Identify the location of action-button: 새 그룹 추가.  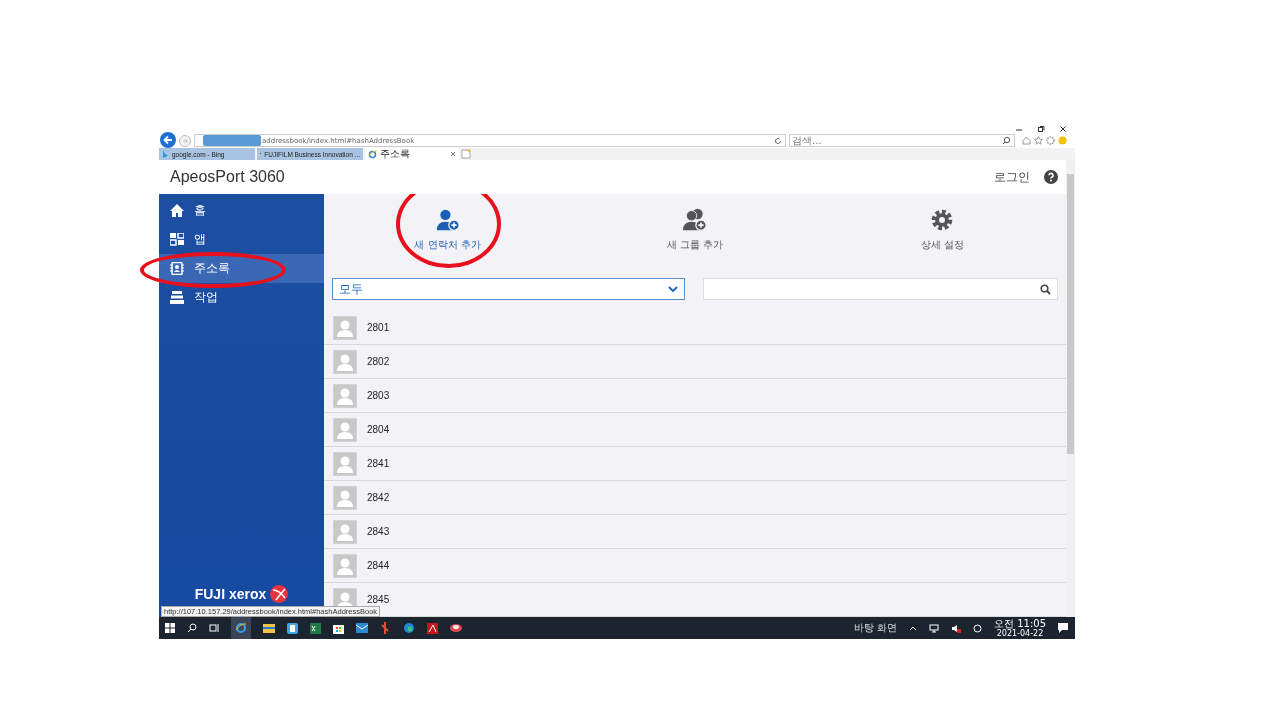
(695, 230).